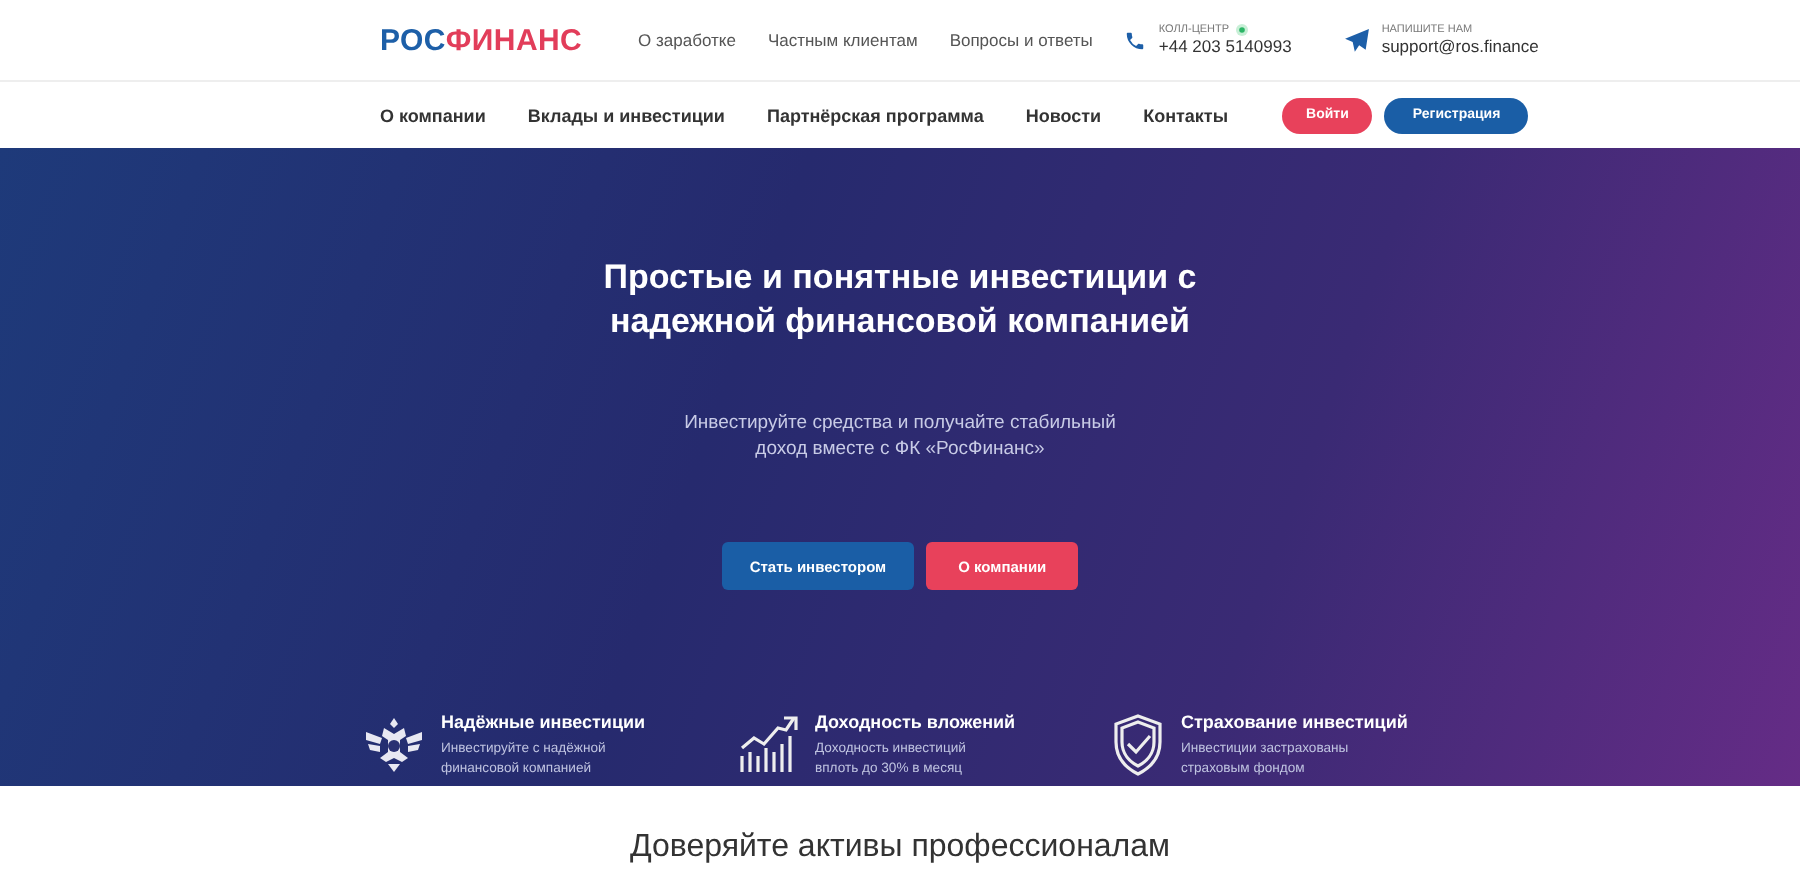 This screenshot has height=884, width=1800. What do you see at coordinates (1460, 46) in the screenshot?
I see `email-link: support@ros.finance` at bounding box center [1460, 46].